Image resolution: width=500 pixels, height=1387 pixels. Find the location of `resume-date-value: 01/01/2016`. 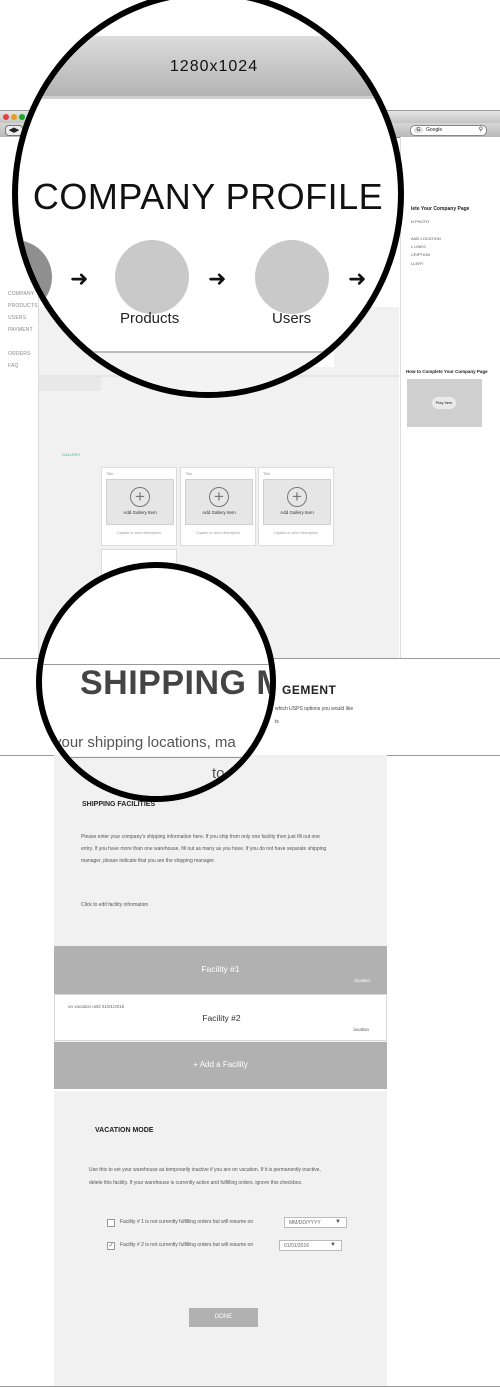

resume-date-value: 01/01/2016 is located at coordinates (297, 1246).